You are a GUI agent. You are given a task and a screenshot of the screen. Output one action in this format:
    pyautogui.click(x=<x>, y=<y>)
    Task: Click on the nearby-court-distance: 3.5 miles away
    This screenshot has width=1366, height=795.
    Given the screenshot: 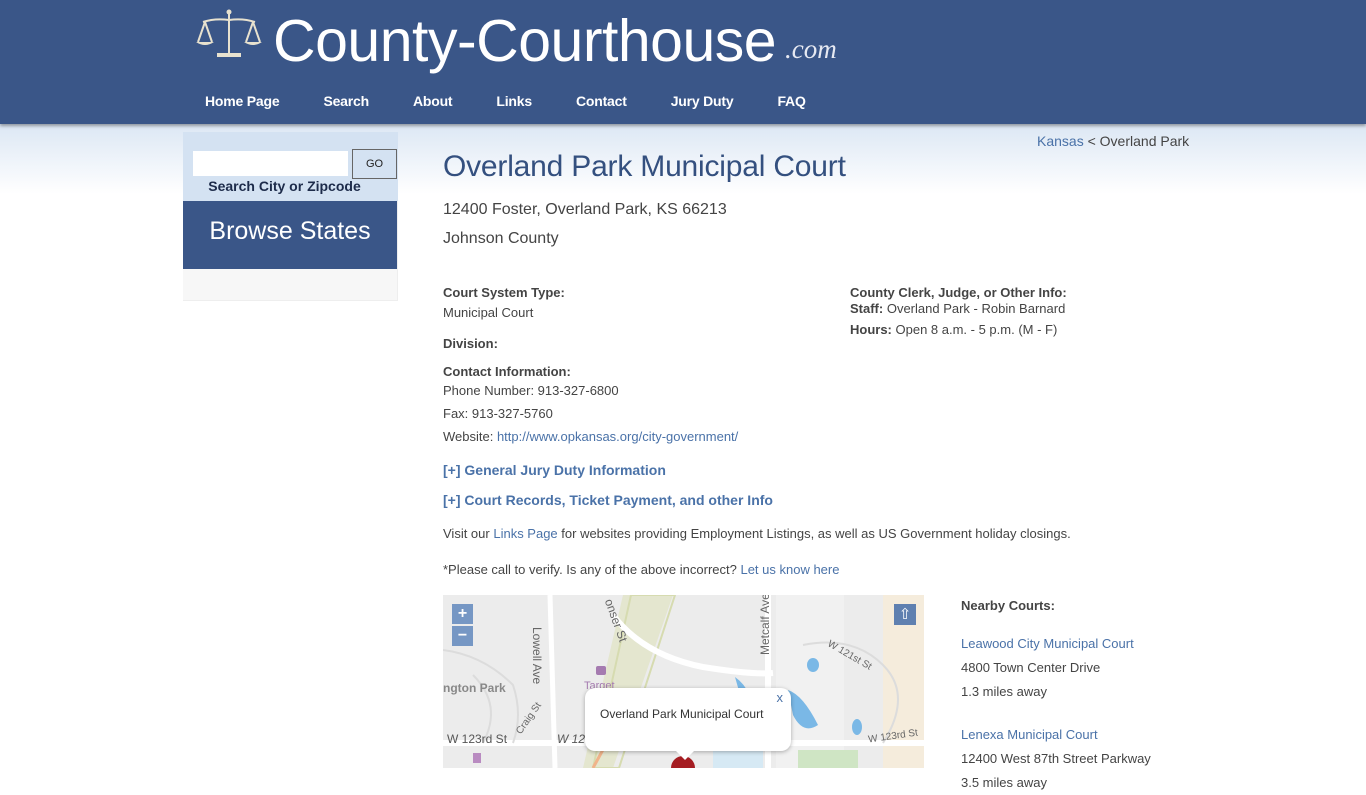 What is the action you would take?
    pyautogui.click(x=1004, y=782)
    